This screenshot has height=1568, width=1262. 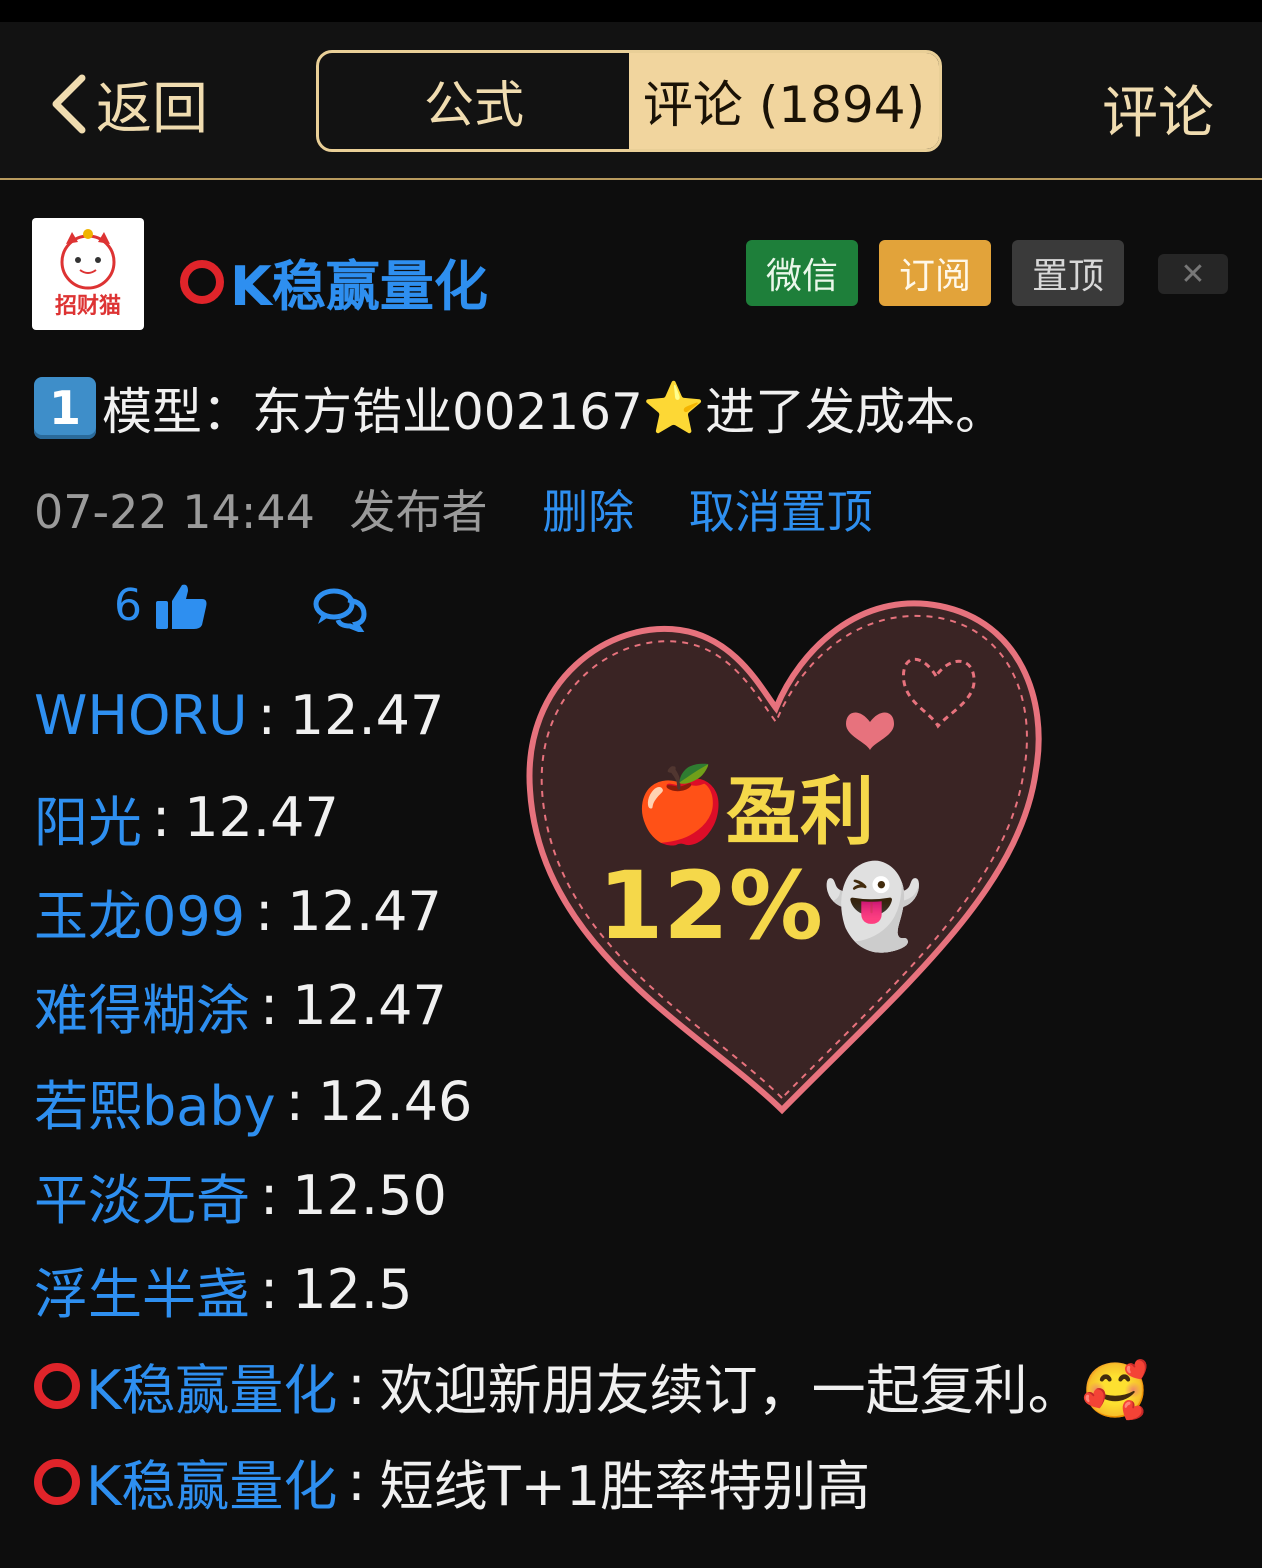 I want to click on sticker-line-1: 🍎 盈利, so click(x=754, y=808).